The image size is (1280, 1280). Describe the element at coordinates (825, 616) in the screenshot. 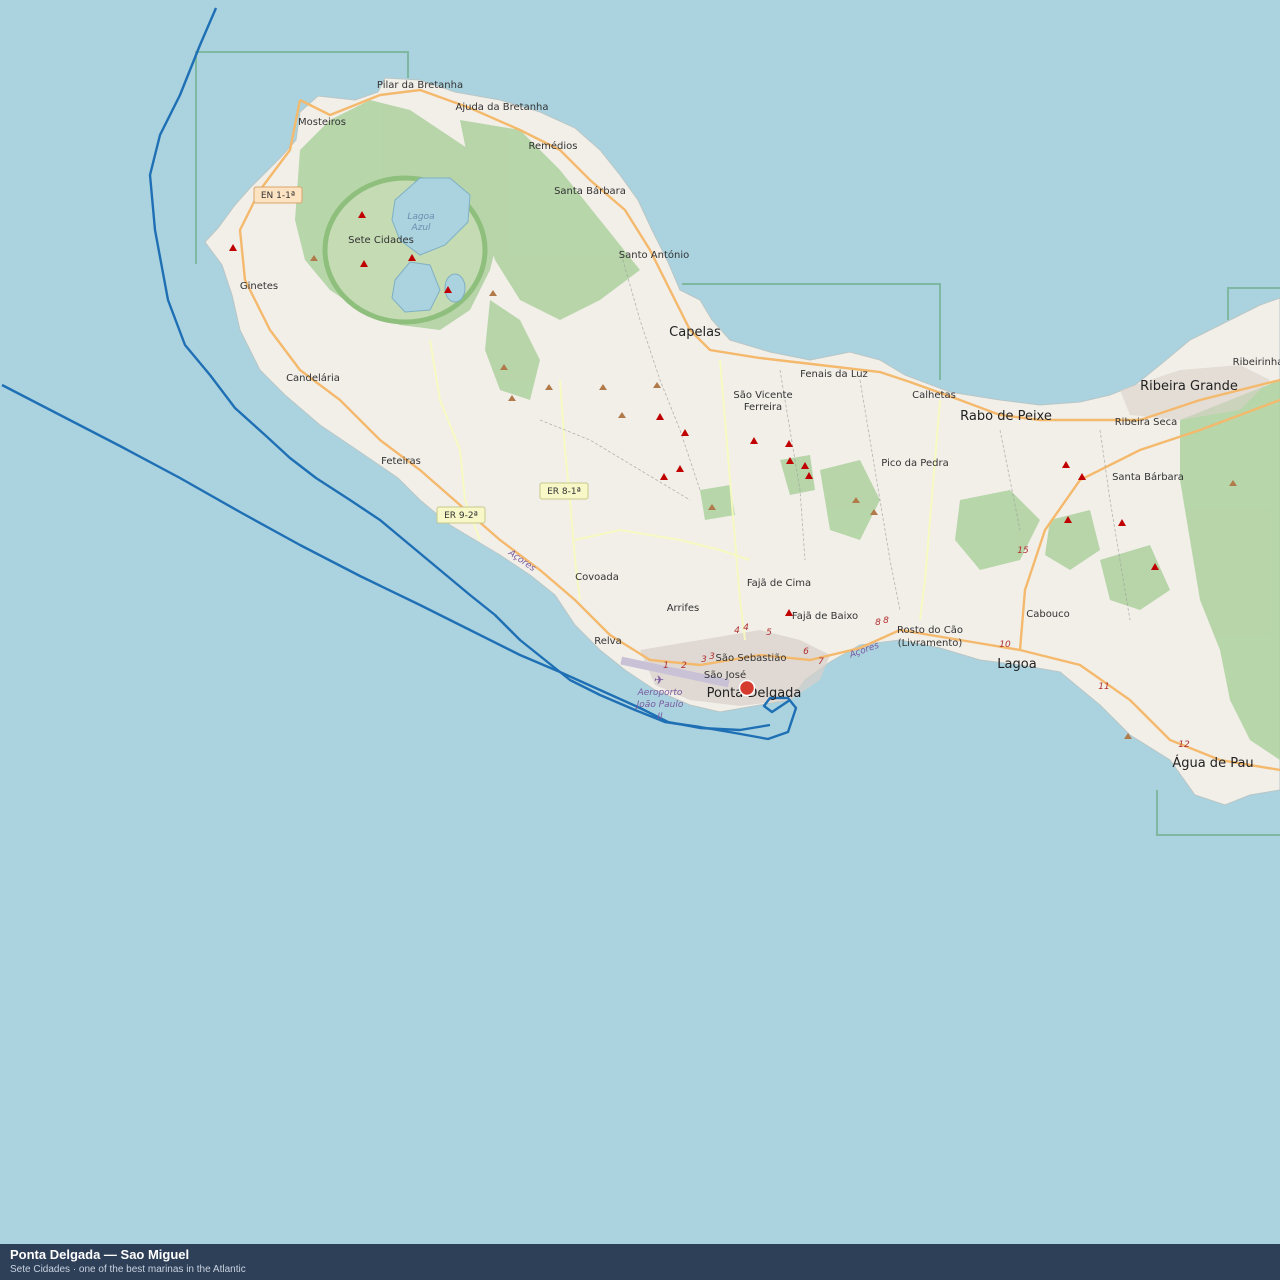

I see `place-label: Fajã de Baixo` at that location.